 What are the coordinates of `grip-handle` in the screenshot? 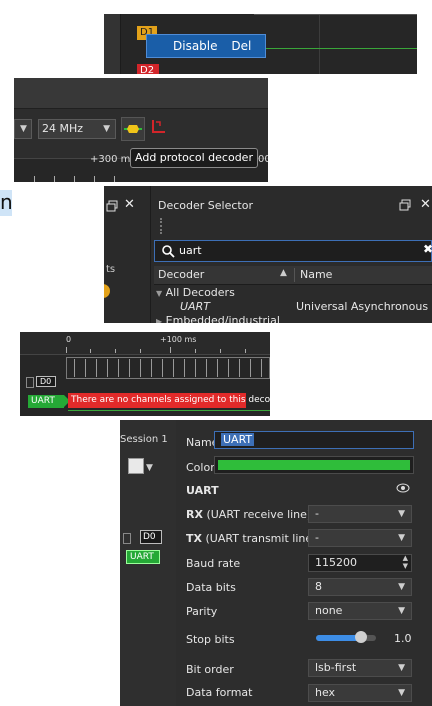 It's located at (166, 226).